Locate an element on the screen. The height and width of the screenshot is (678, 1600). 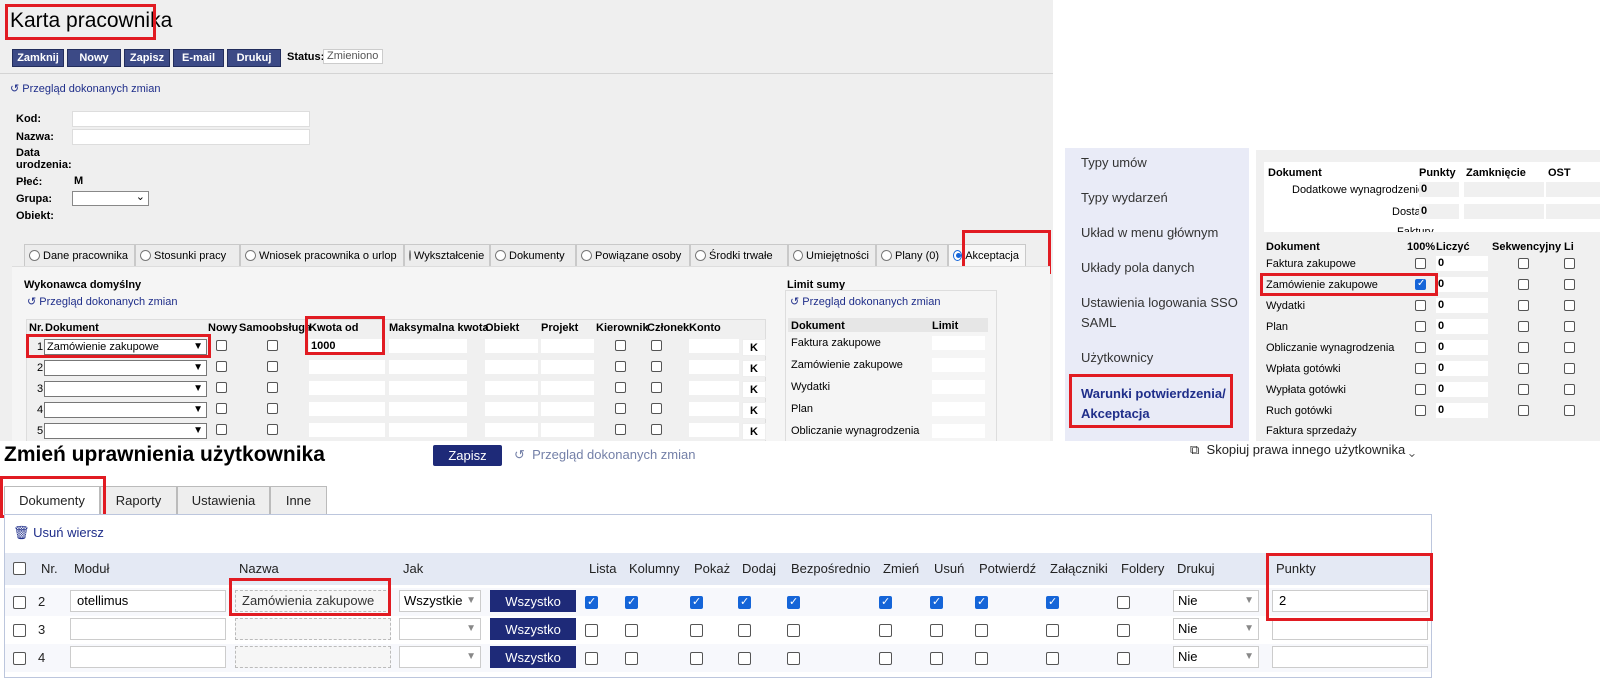
menu-item-typy-wydarzen: Typy wydarzeń is located at coordinates (1124, 197).